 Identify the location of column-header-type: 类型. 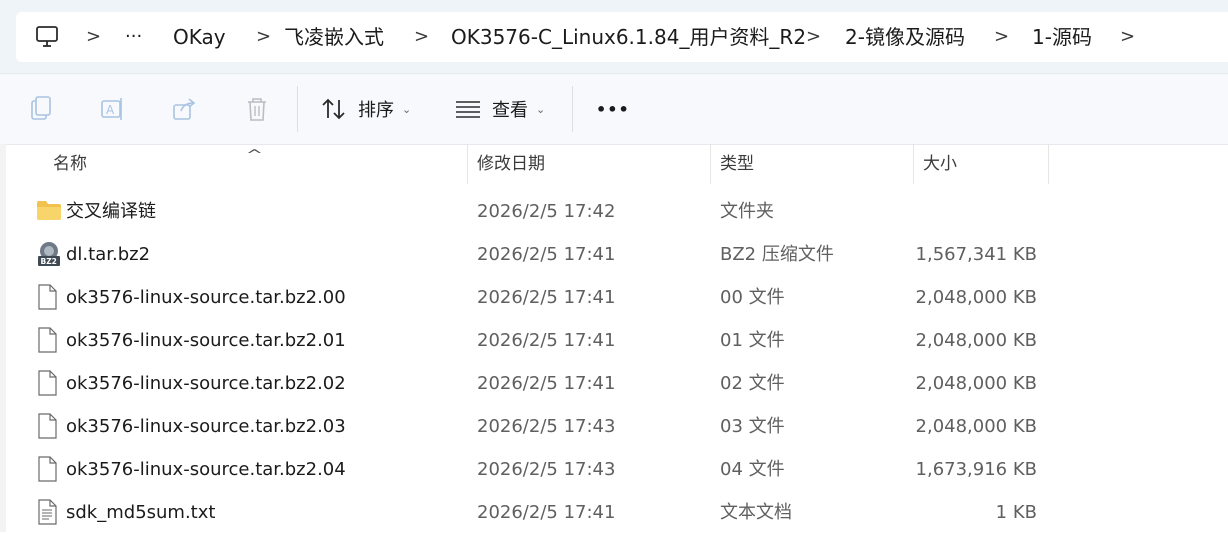
(737, 164).